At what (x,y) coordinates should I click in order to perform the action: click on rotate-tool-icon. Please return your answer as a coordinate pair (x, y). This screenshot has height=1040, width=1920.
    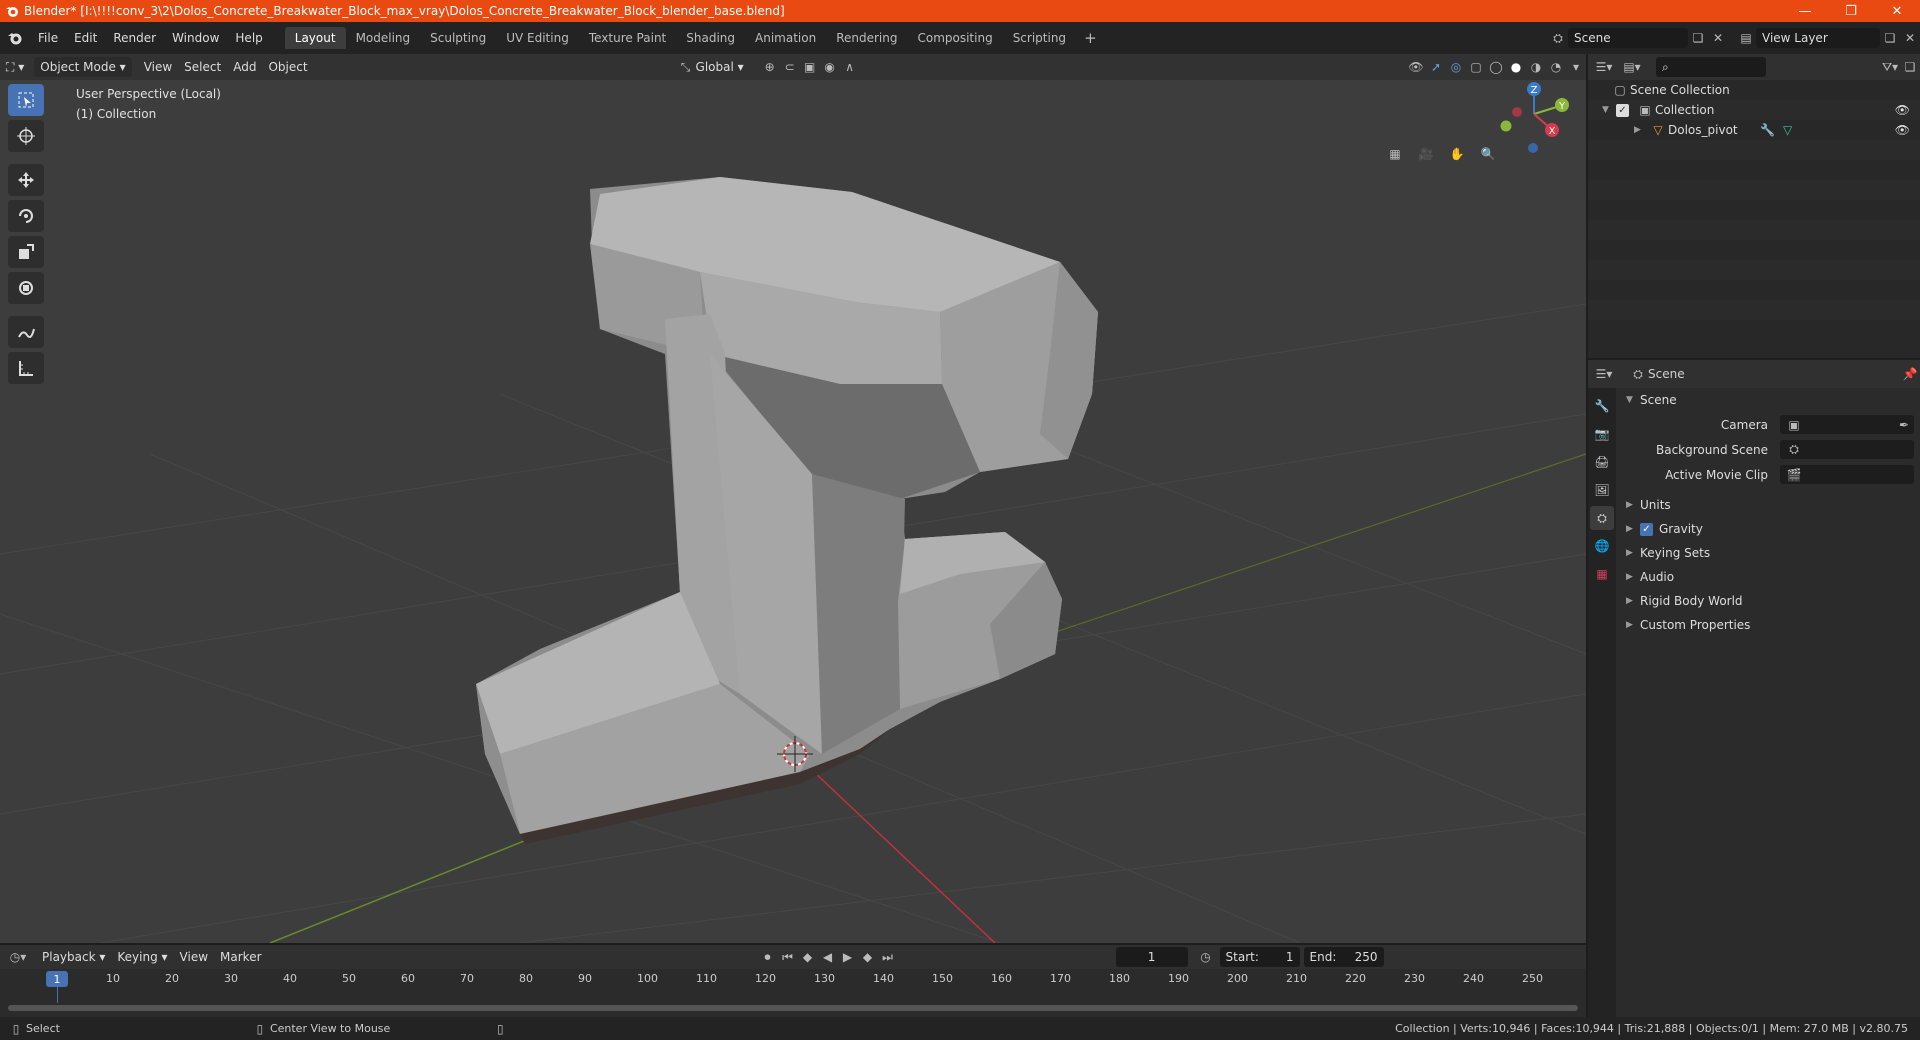
    Looking at the image, I should click on (26, 216).